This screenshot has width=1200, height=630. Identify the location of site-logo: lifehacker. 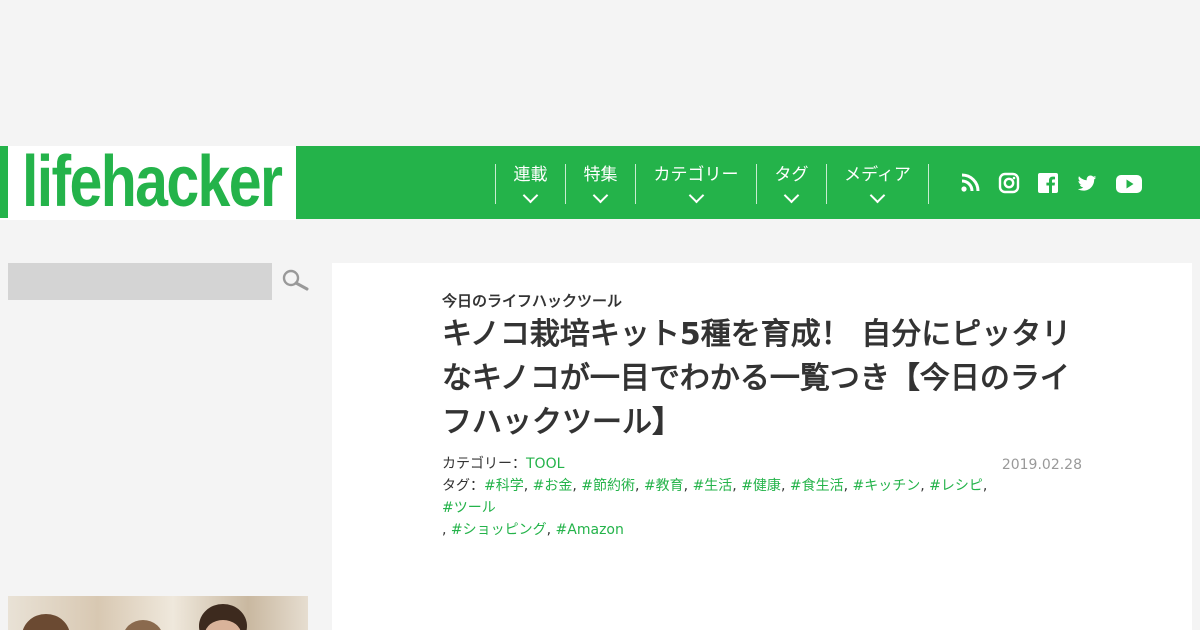
(152, 182).